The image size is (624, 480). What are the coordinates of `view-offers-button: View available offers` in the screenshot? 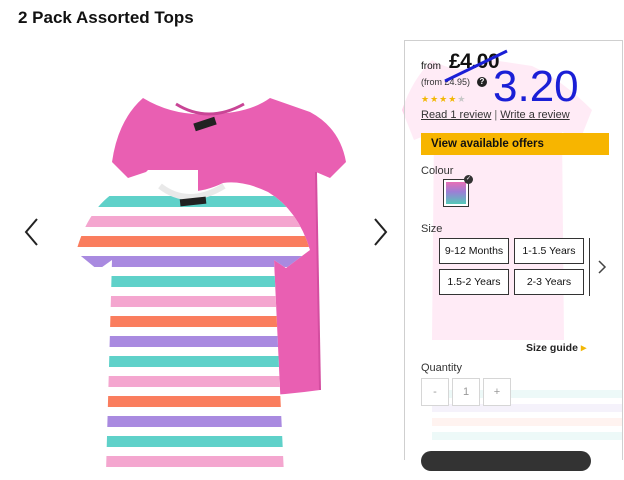 It's located at (515, 144).